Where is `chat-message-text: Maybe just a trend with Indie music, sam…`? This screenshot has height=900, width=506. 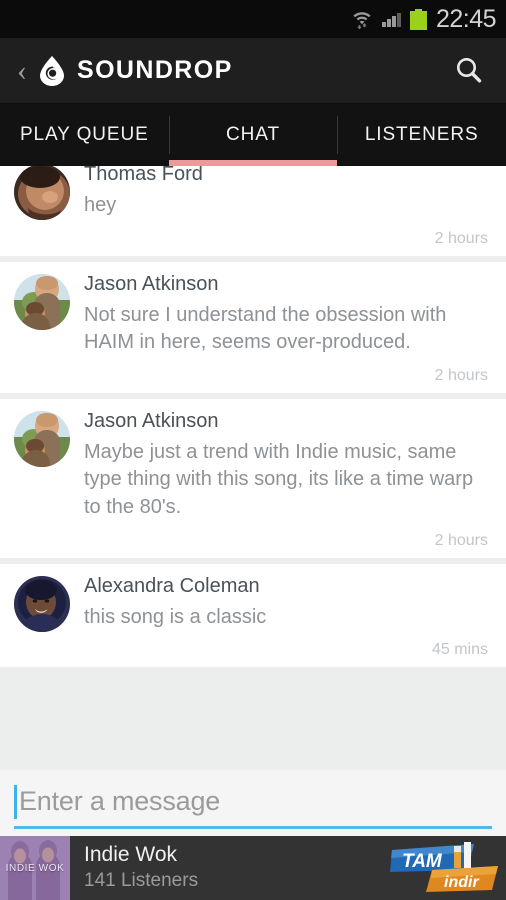
chat-message-text: Maybe just a trend with Indie music, sam… is located at coordinates (279, 479).